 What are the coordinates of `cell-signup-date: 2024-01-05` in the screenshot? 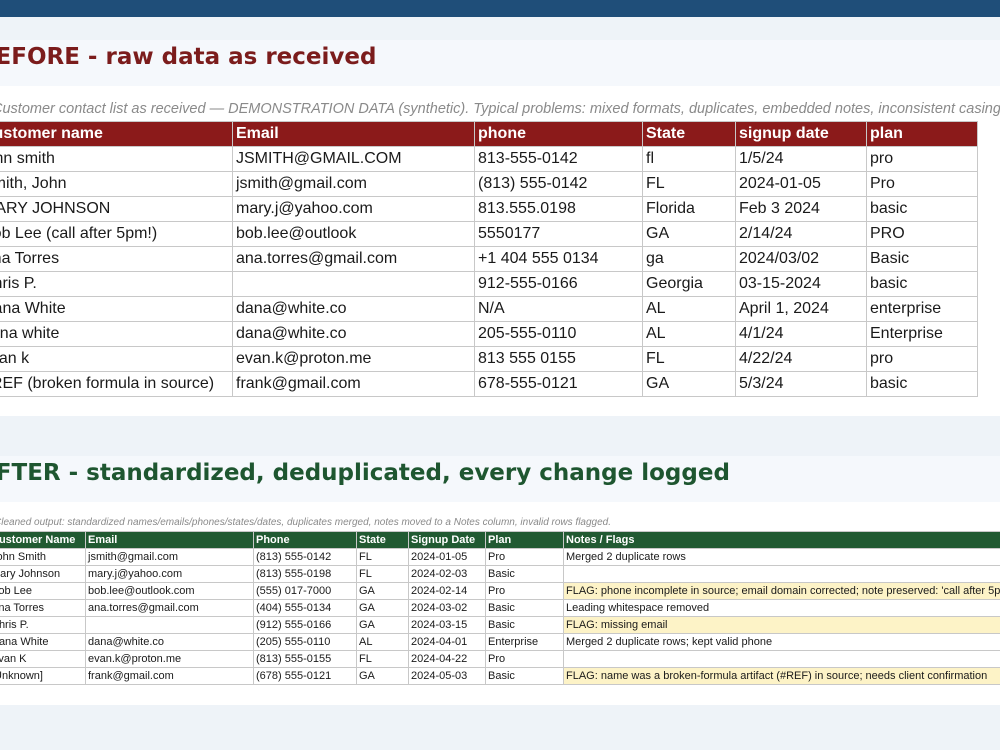 It's located at (801, 184).